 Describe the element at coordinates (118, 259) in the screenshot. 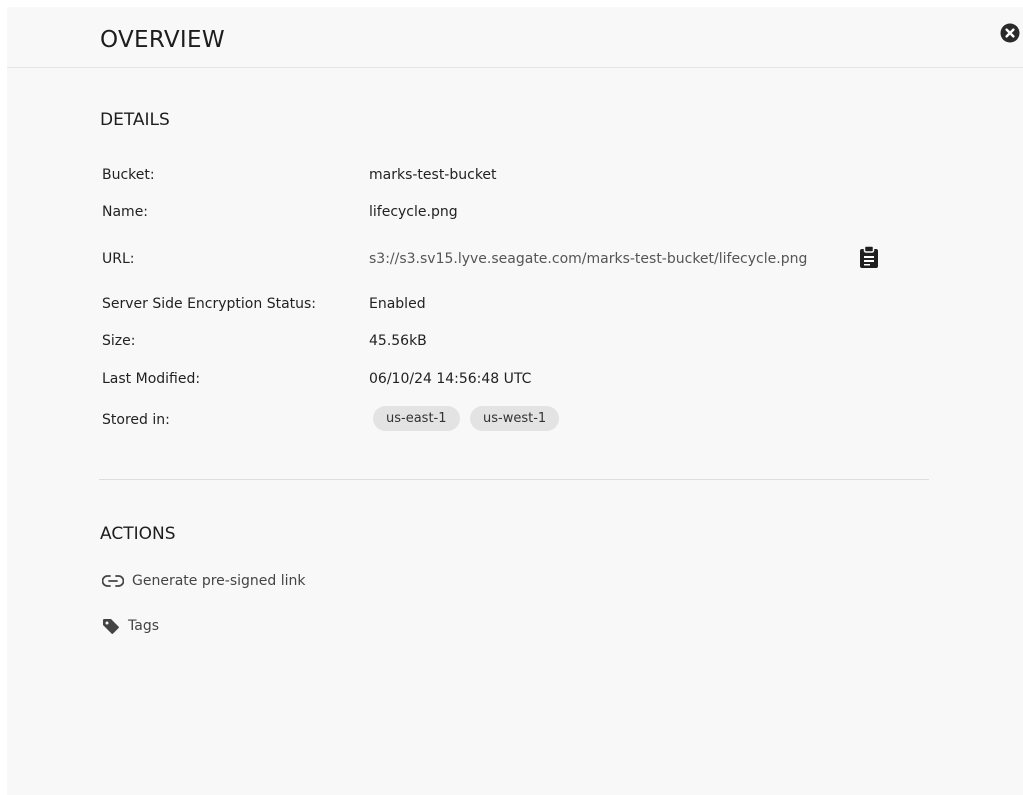

I see `detail-label: URL:` at that location.